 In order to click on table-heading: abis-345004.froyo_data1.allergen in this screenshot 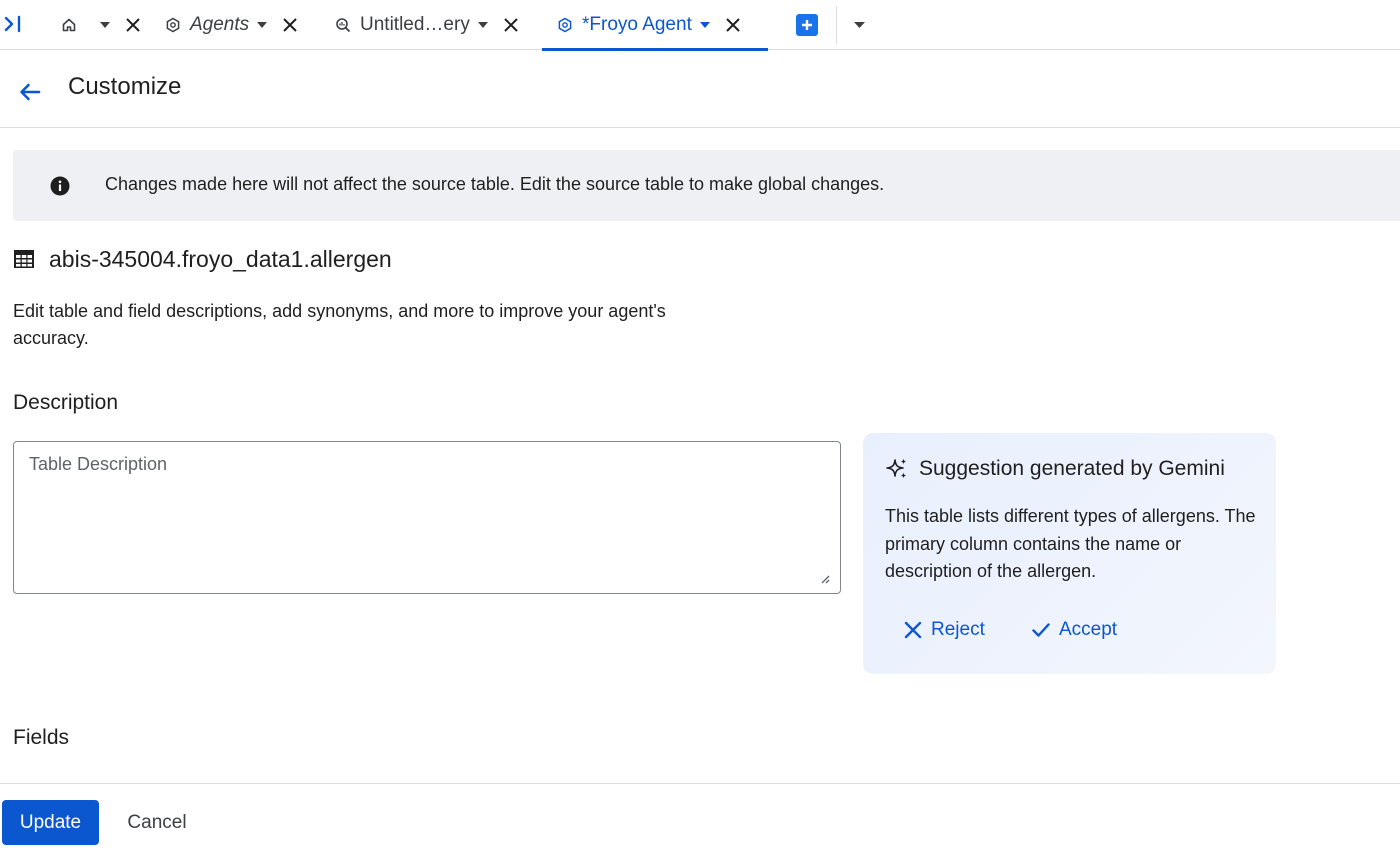, I will do `click(202, 259)`.